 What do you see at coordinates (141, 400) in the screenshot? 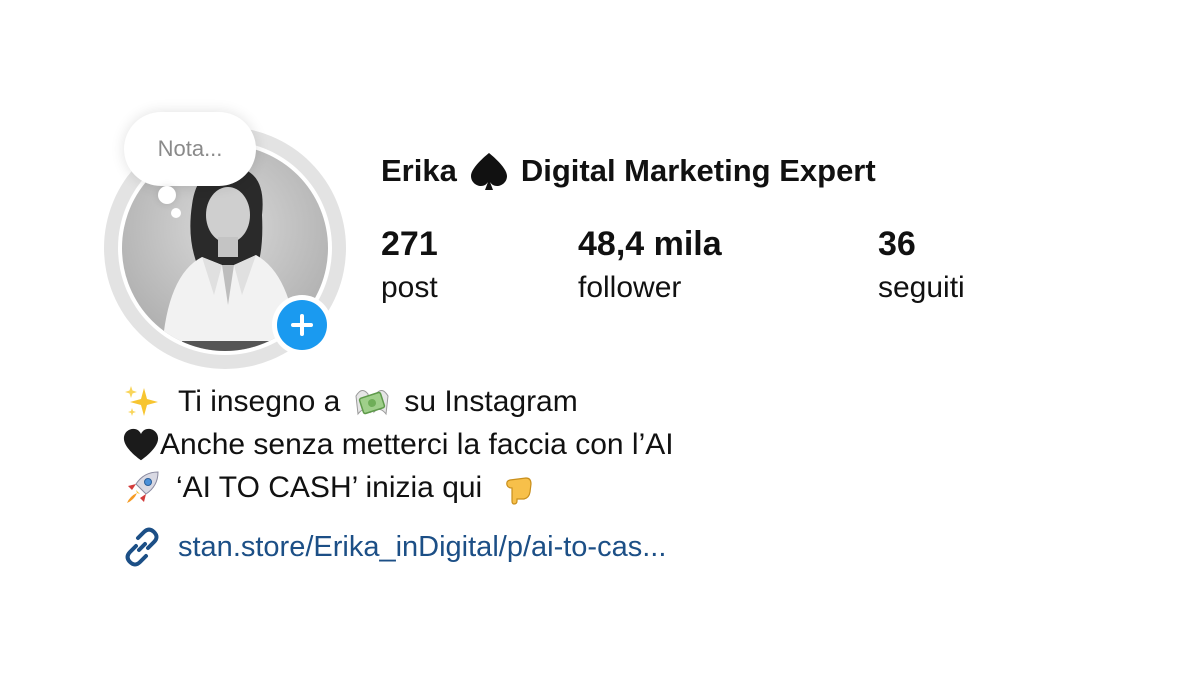
I see `sparkles-icon` at bounding box center [141, 400].